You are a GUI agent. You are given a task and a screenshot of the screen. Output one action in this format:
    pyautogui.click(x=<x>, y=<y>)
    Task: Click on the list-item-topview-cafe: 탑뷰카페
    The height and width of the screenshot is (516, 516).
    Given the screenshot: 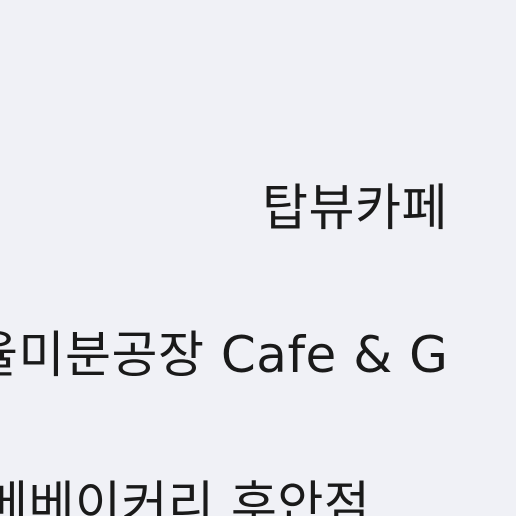 What is the action you would take?
    pyautogui.click(x=355, y=208)
    